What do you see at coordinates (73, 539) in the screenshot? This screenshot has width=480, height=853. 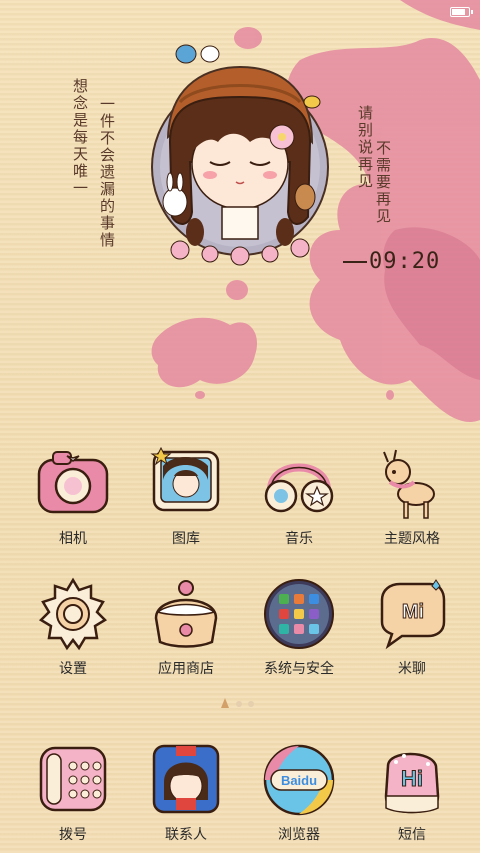 I see `app-label: 相机` at bounding box center [73, 539].